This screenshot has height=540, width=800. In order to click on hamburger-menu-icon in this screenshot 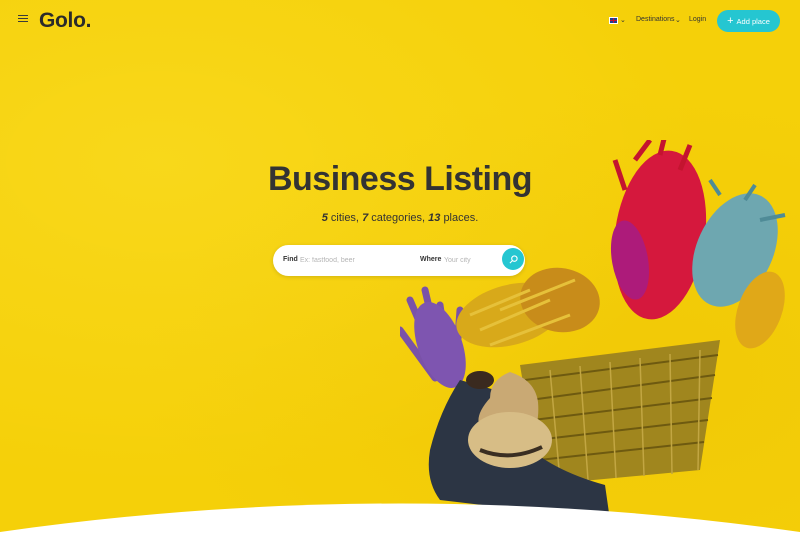, I will do `click(23, 20)`.